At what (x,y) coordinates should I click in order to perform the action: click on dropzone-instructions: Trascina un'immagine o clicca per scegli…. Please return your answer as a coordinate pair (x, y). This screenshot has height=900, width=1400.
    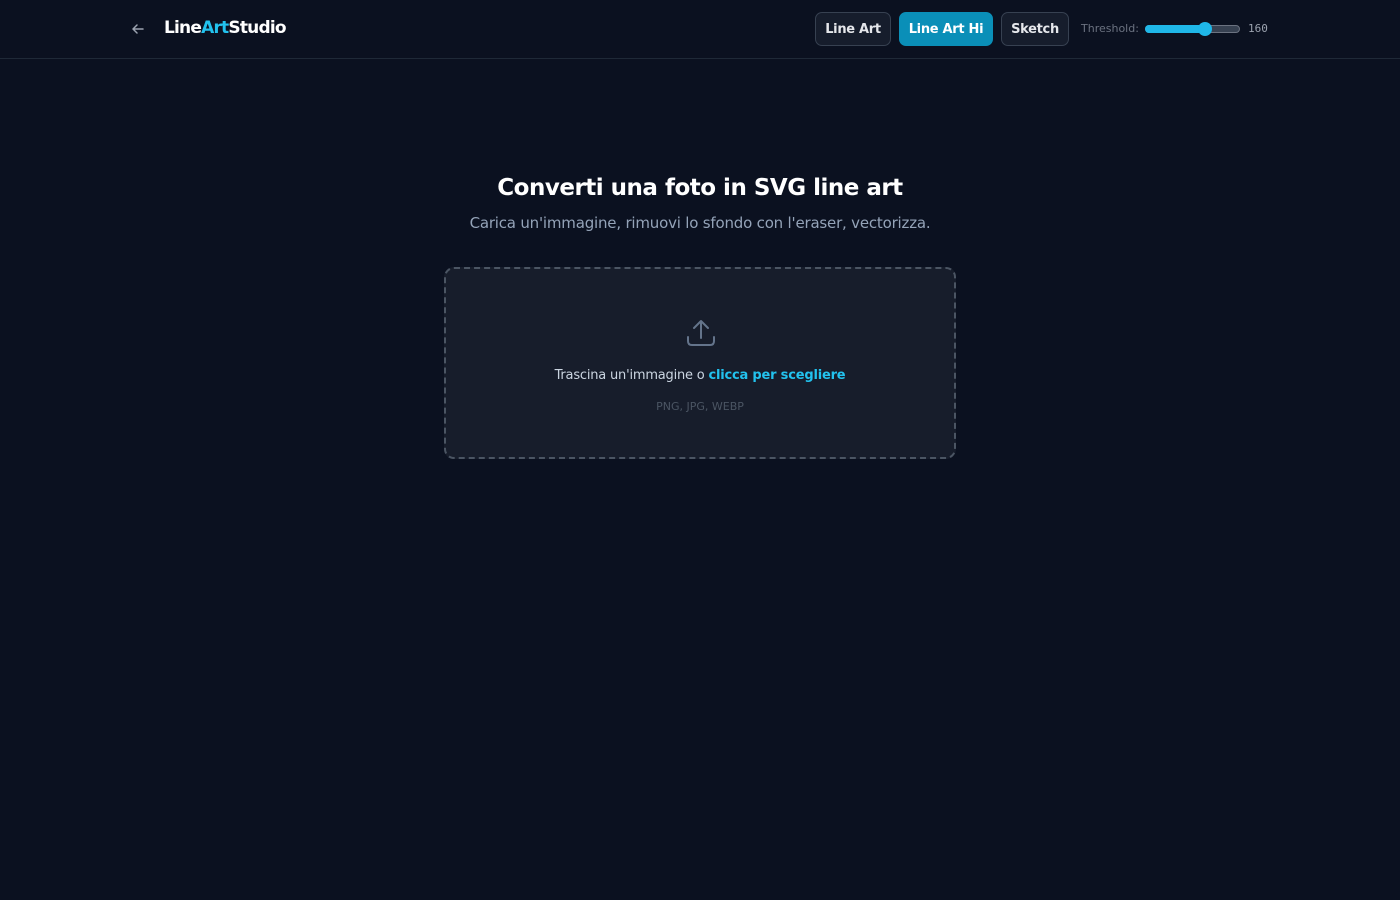
    Looking at the image, I should click on (700, 375).